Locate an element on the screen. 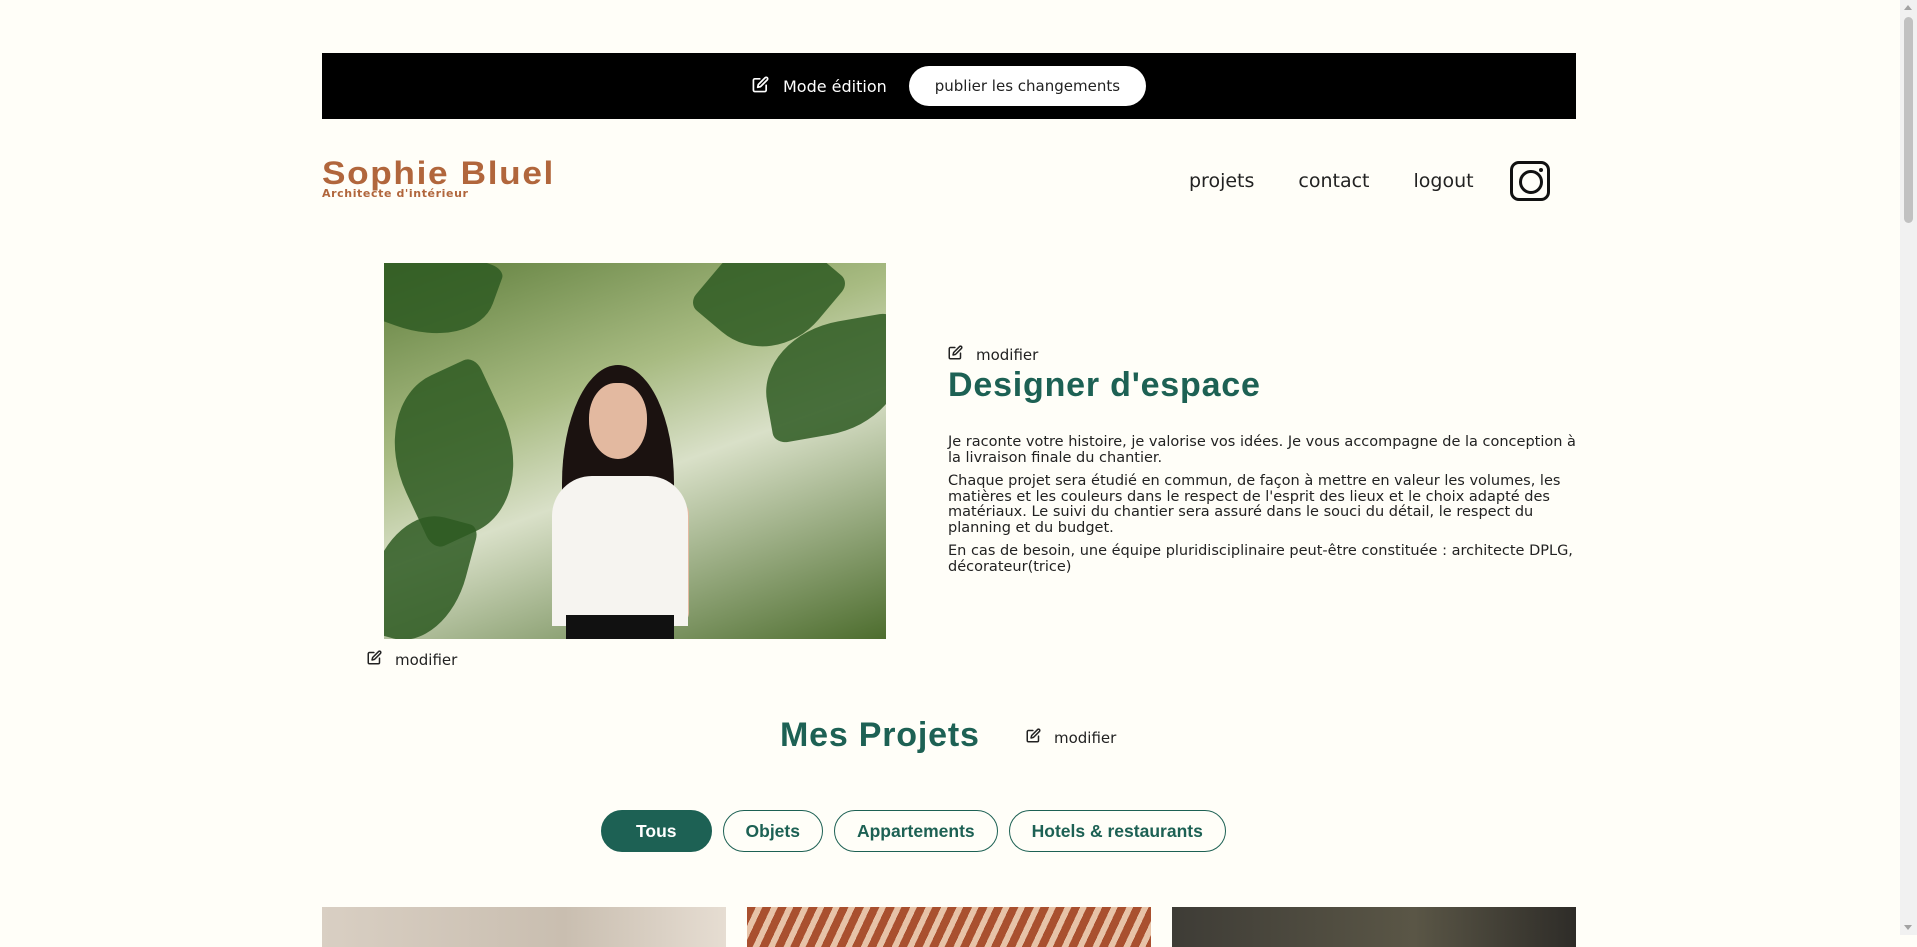  intro-title: Designer d'espace is located at coordinates (1104, 385).